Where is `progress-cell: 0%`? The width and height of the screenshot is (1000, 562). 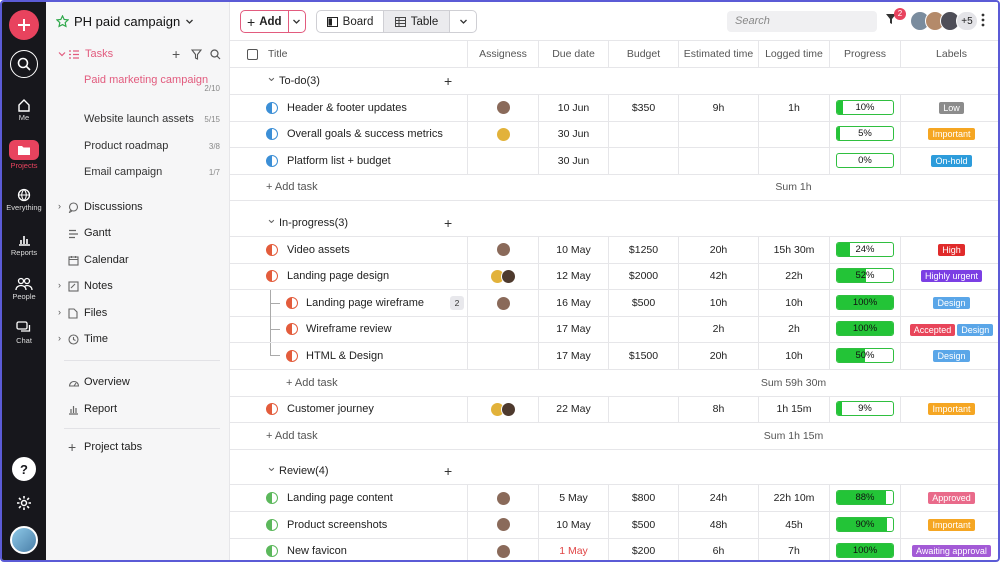
progress-cell: 0% is located at coordinates (864, 160).